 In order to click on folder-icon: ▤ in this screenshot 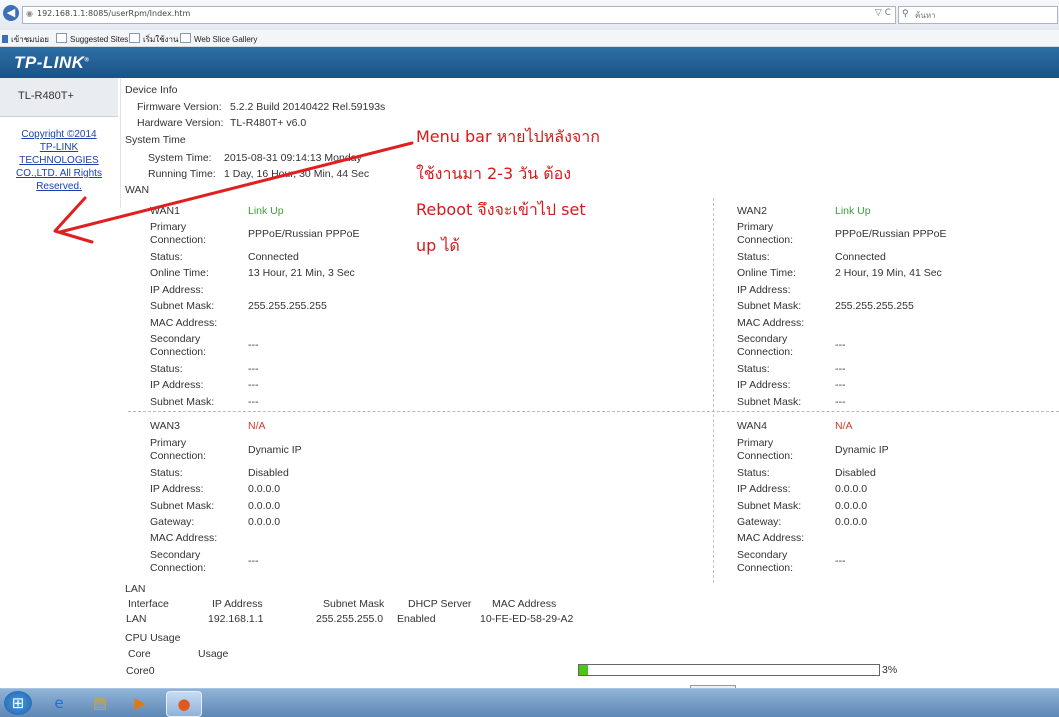, I will do `click(100, 703)`.